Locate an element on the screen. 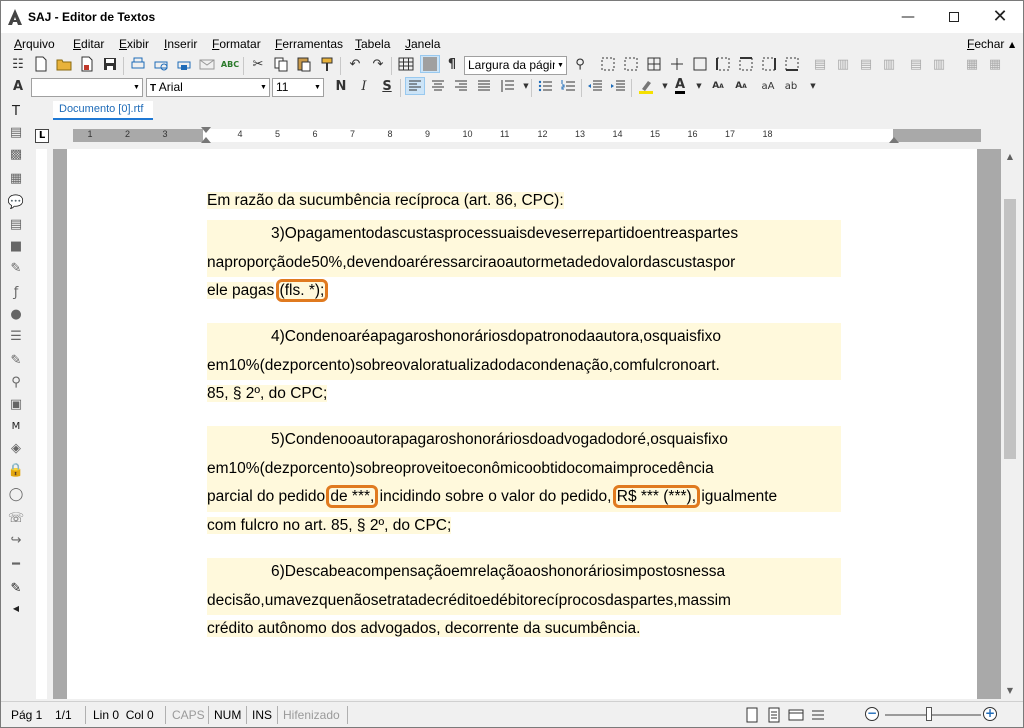  placeholder-fls: (fls. *); is located at coordinates (302, 290).